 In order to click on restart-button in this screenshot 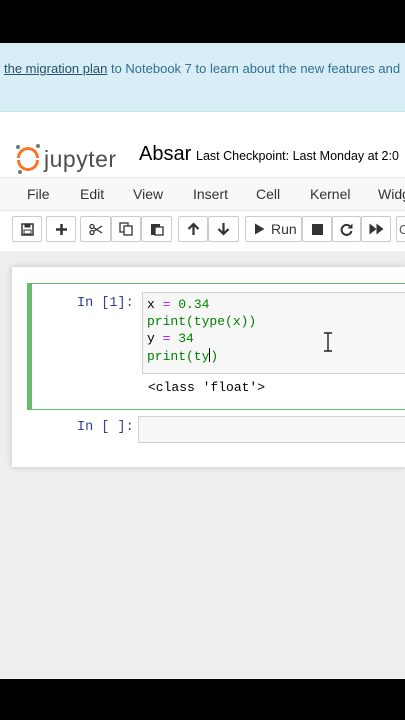, I will do `click(346, 229)`.